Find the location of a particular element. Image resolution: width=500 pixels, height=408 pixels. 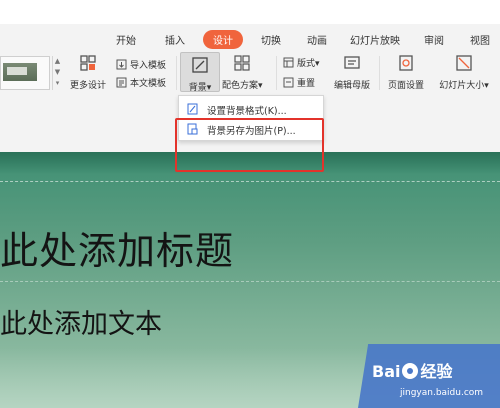

watermark-url: jingyan.baidu.com is located at coordinates (442, 393).